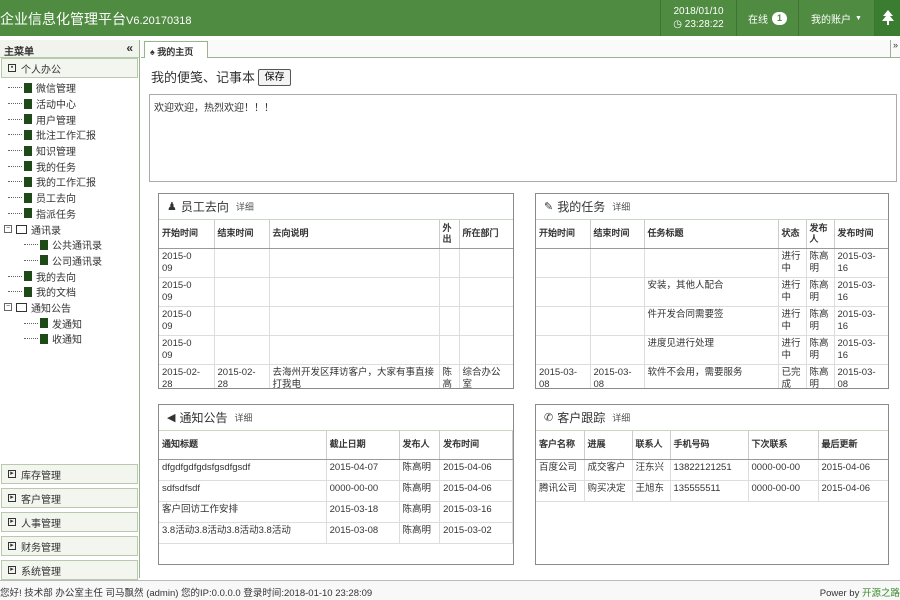 This screenshot has height=600, width=900. Describe the element at coordinates (887, 18) in the screenshot. I see `tree-icon-button` at that location.